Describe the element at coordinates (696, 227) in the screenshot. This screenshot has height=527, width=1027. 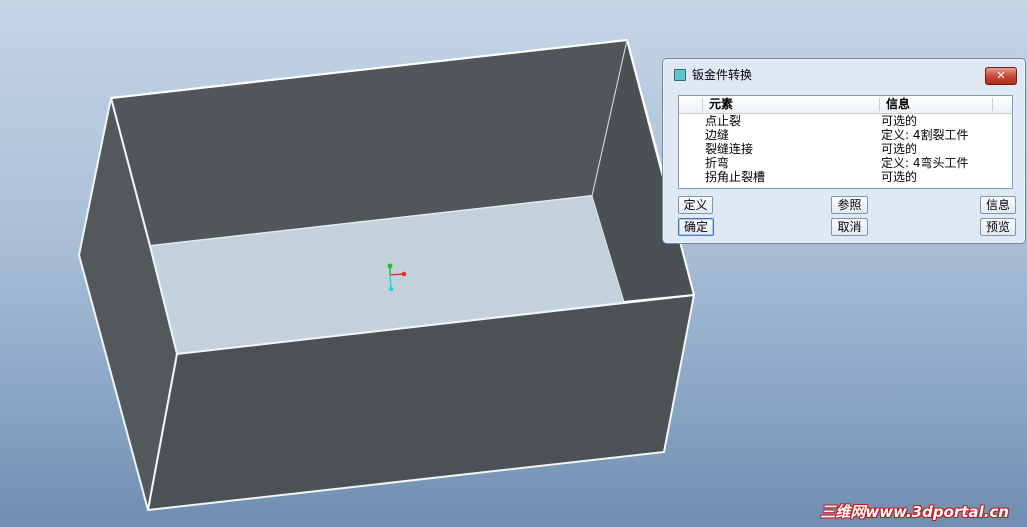
I see `ok-button: 确定` at that location.